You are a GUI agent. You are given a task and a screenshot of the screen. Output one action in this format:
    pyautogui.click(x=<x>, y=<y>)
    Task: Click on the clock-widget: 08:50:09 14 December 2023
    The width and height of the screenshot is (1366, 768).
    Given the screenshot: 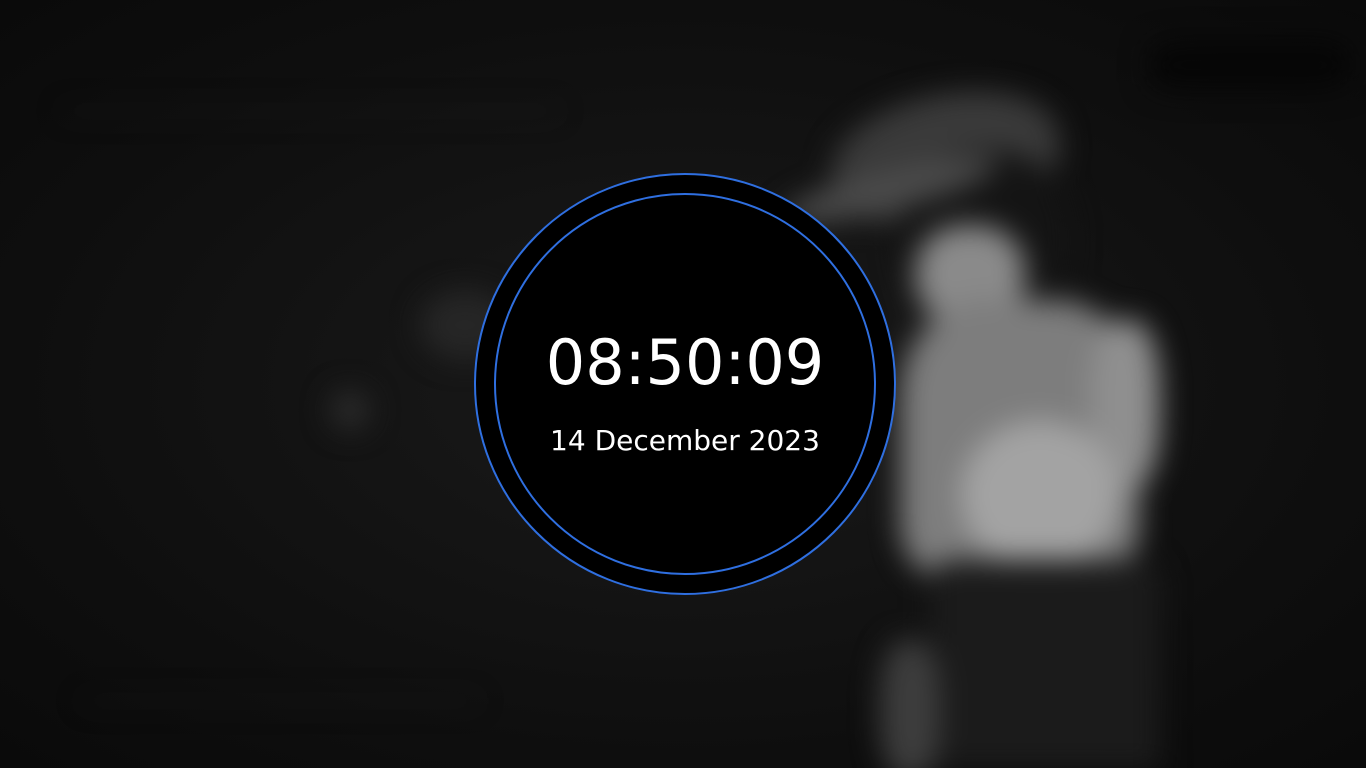 What is the action you would take?
    pyautogui.click(x=685, y=384)
    